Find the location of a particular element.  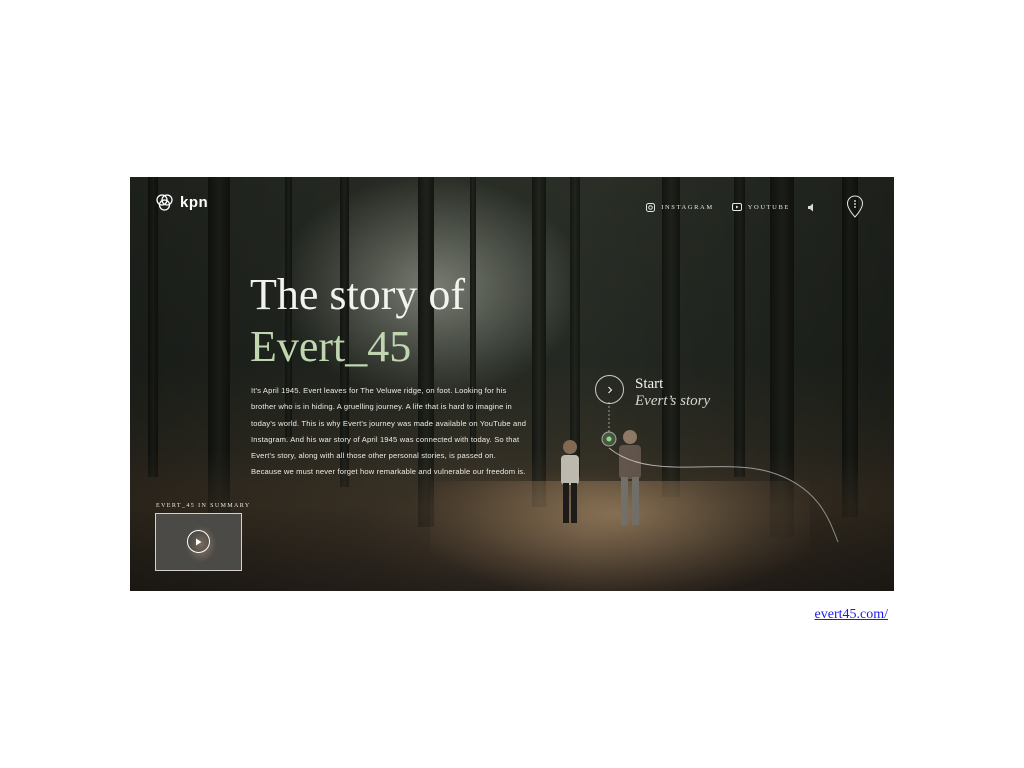

play-icon is located at coordinates (199, 541).